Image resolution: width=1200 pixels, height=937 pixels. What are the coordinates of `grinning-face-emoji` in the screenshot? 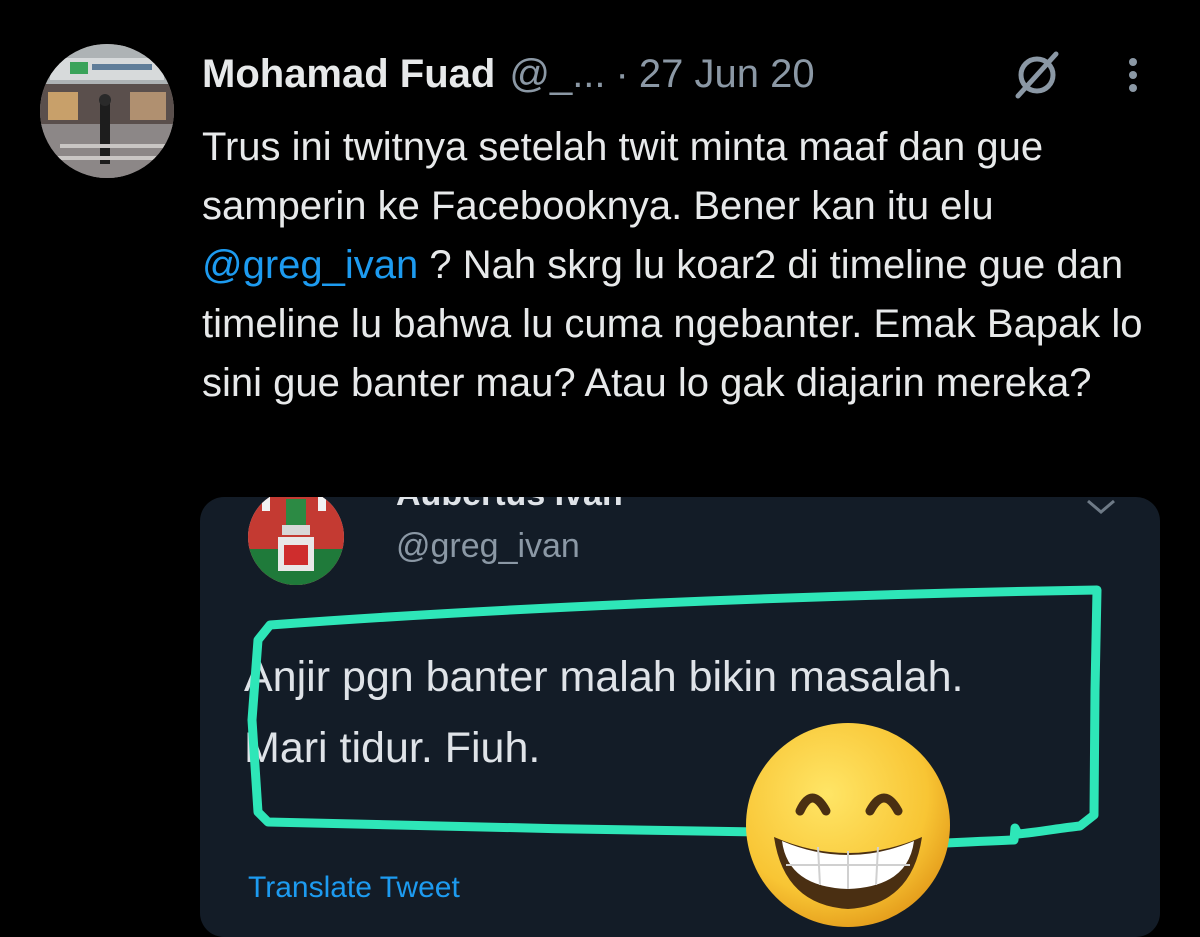 It's located at (848, 825).